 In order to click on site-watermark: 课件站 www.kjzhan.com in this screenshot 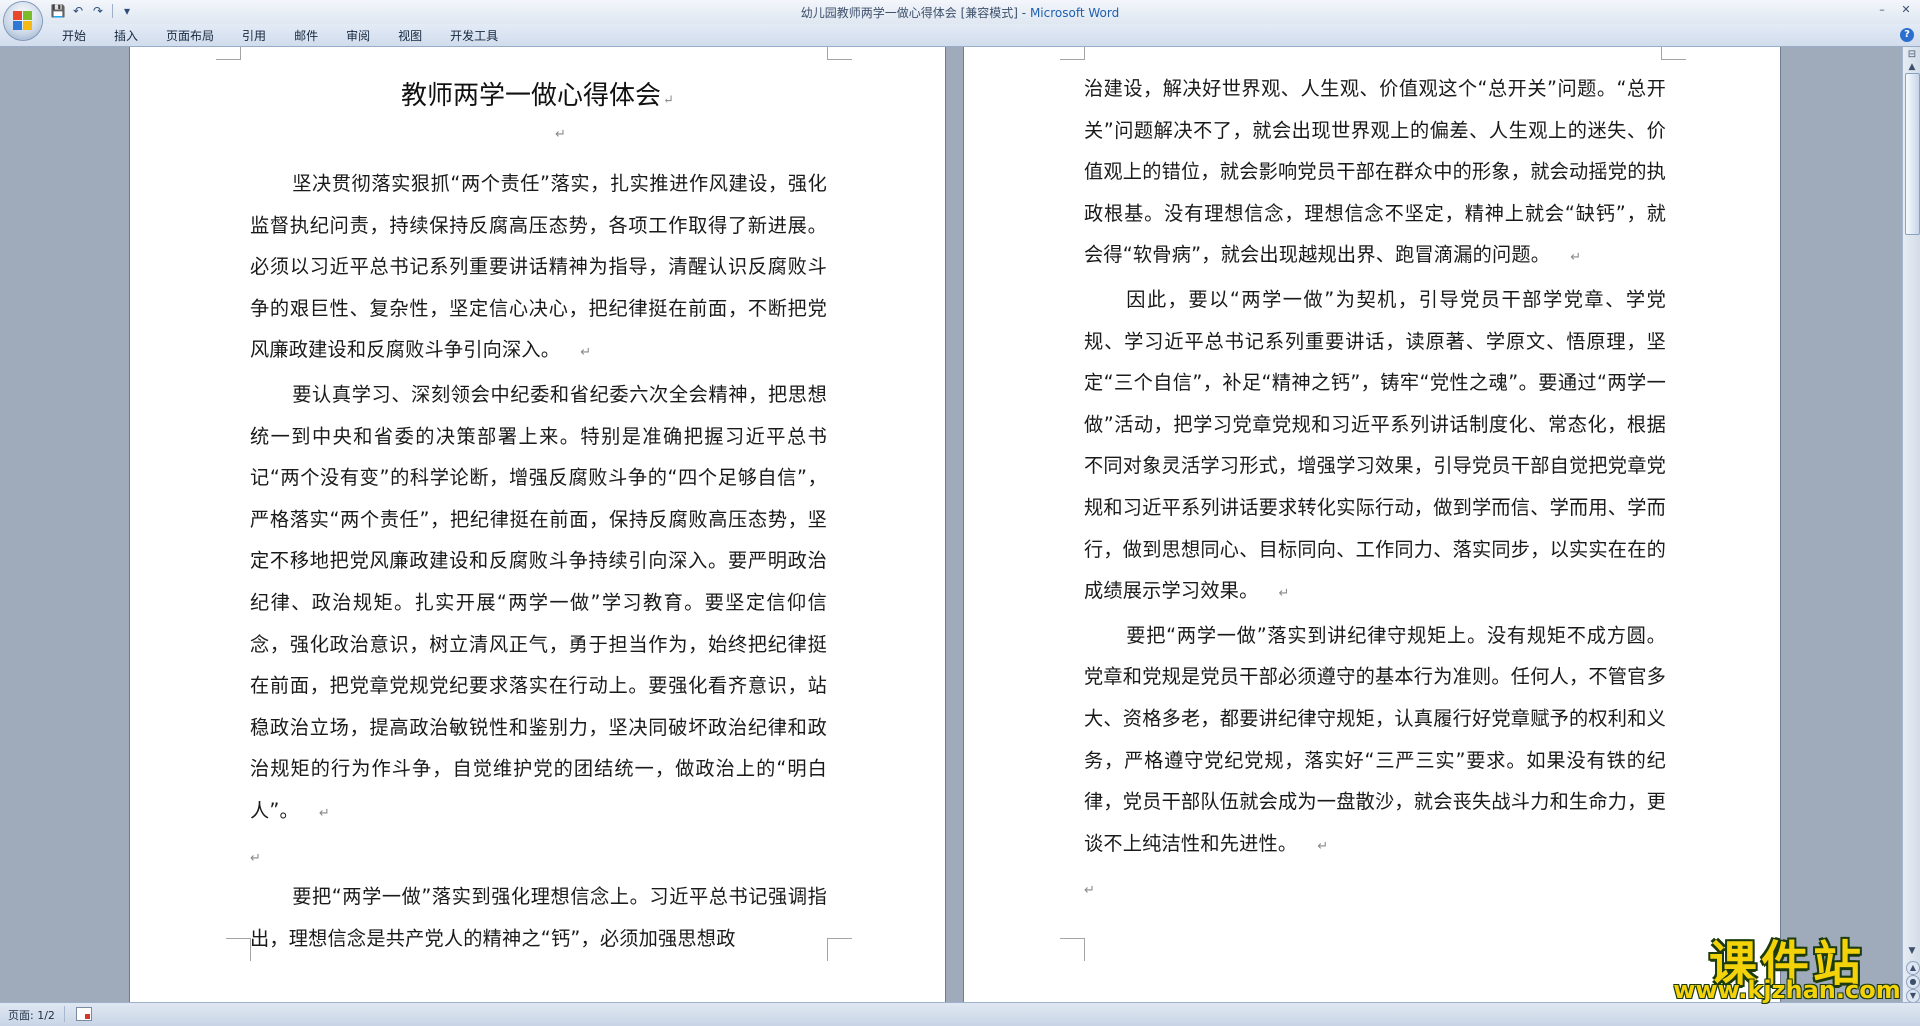, I will do `click(1787, 962)`.